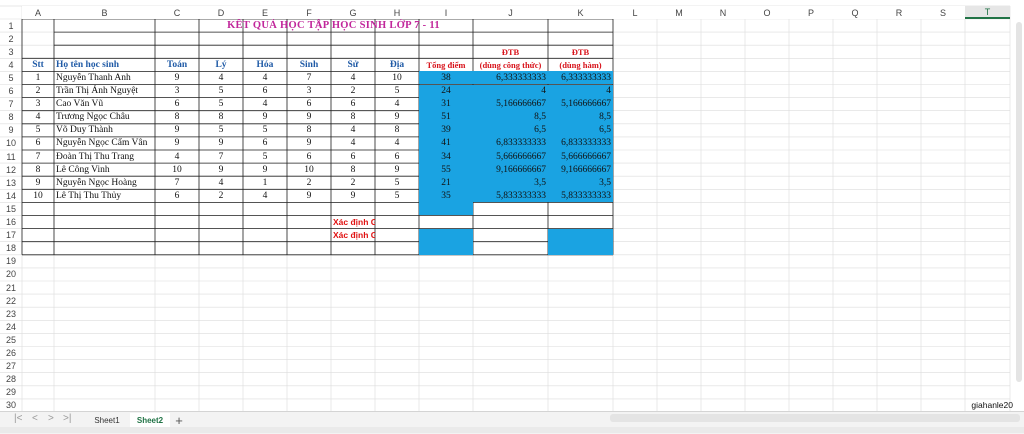  What do you see at coordinates (38, 169) in the screenshot?
I see `table-cell-stt: 8` at bounding box center [38, 169].